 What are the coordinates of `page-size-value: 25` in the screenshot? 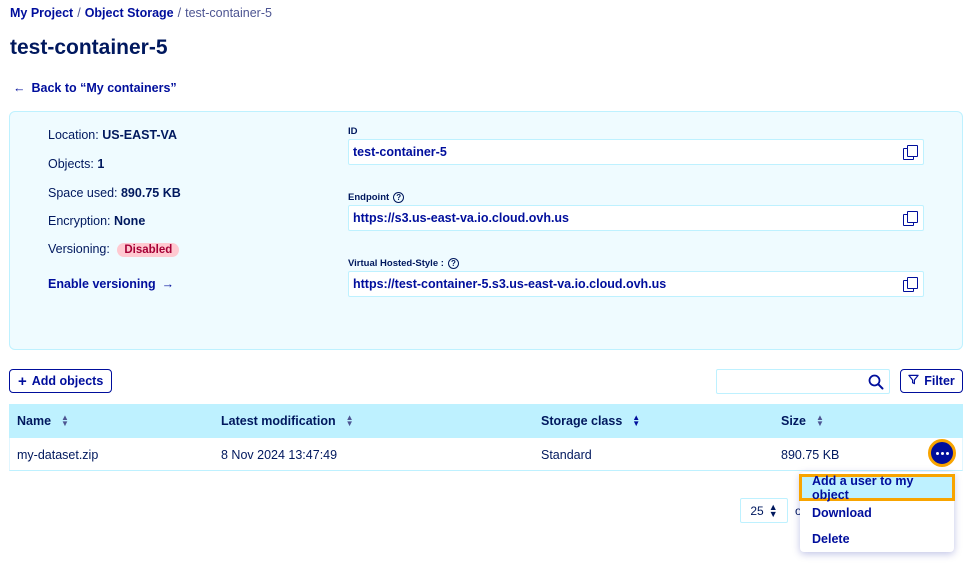 It's located at (757, 510).